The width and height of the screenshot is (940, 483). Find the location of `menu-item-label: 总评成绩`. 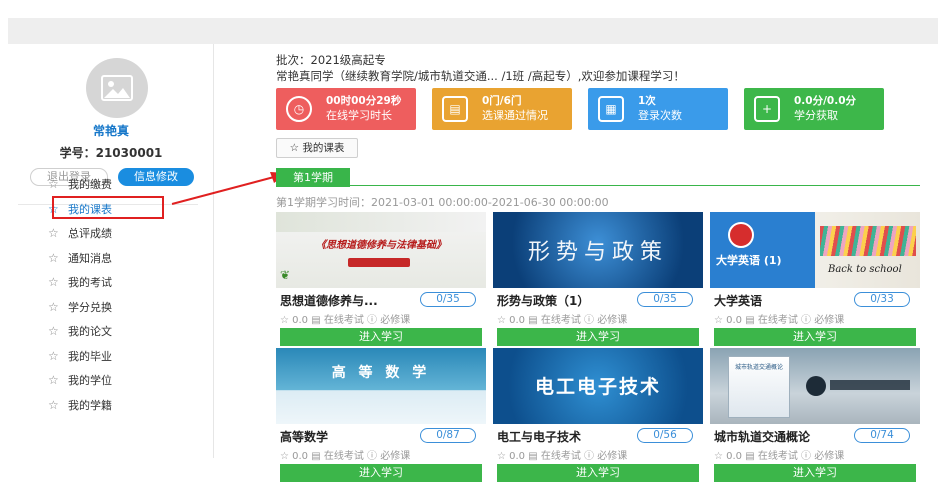

menu-item-label: 总评成绩 is located at coordinates (90, 234).